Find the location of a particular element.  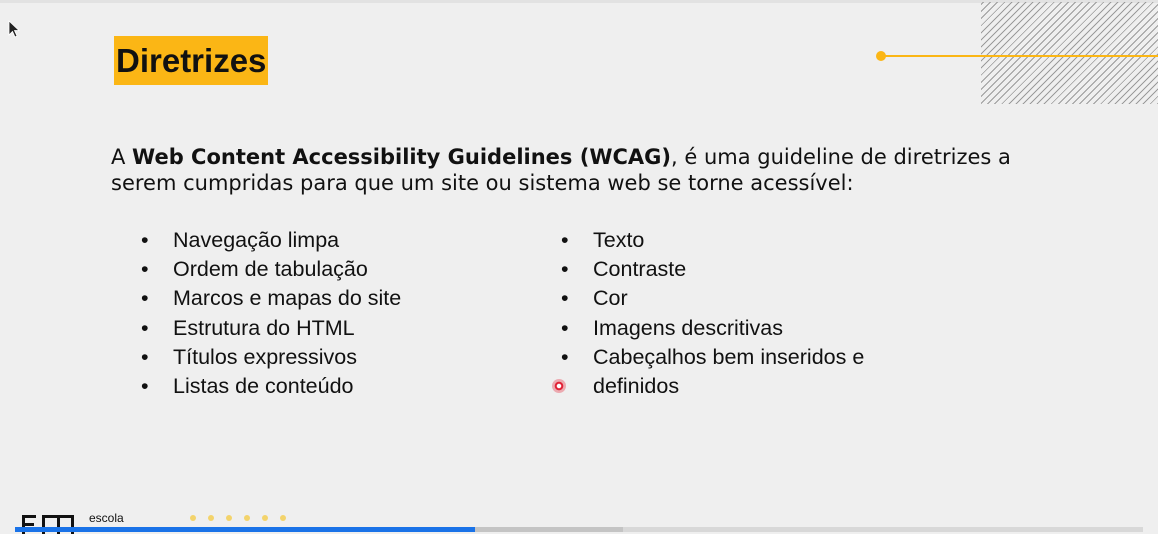

list-item-text: definidos is located at coordinates (636, 385).